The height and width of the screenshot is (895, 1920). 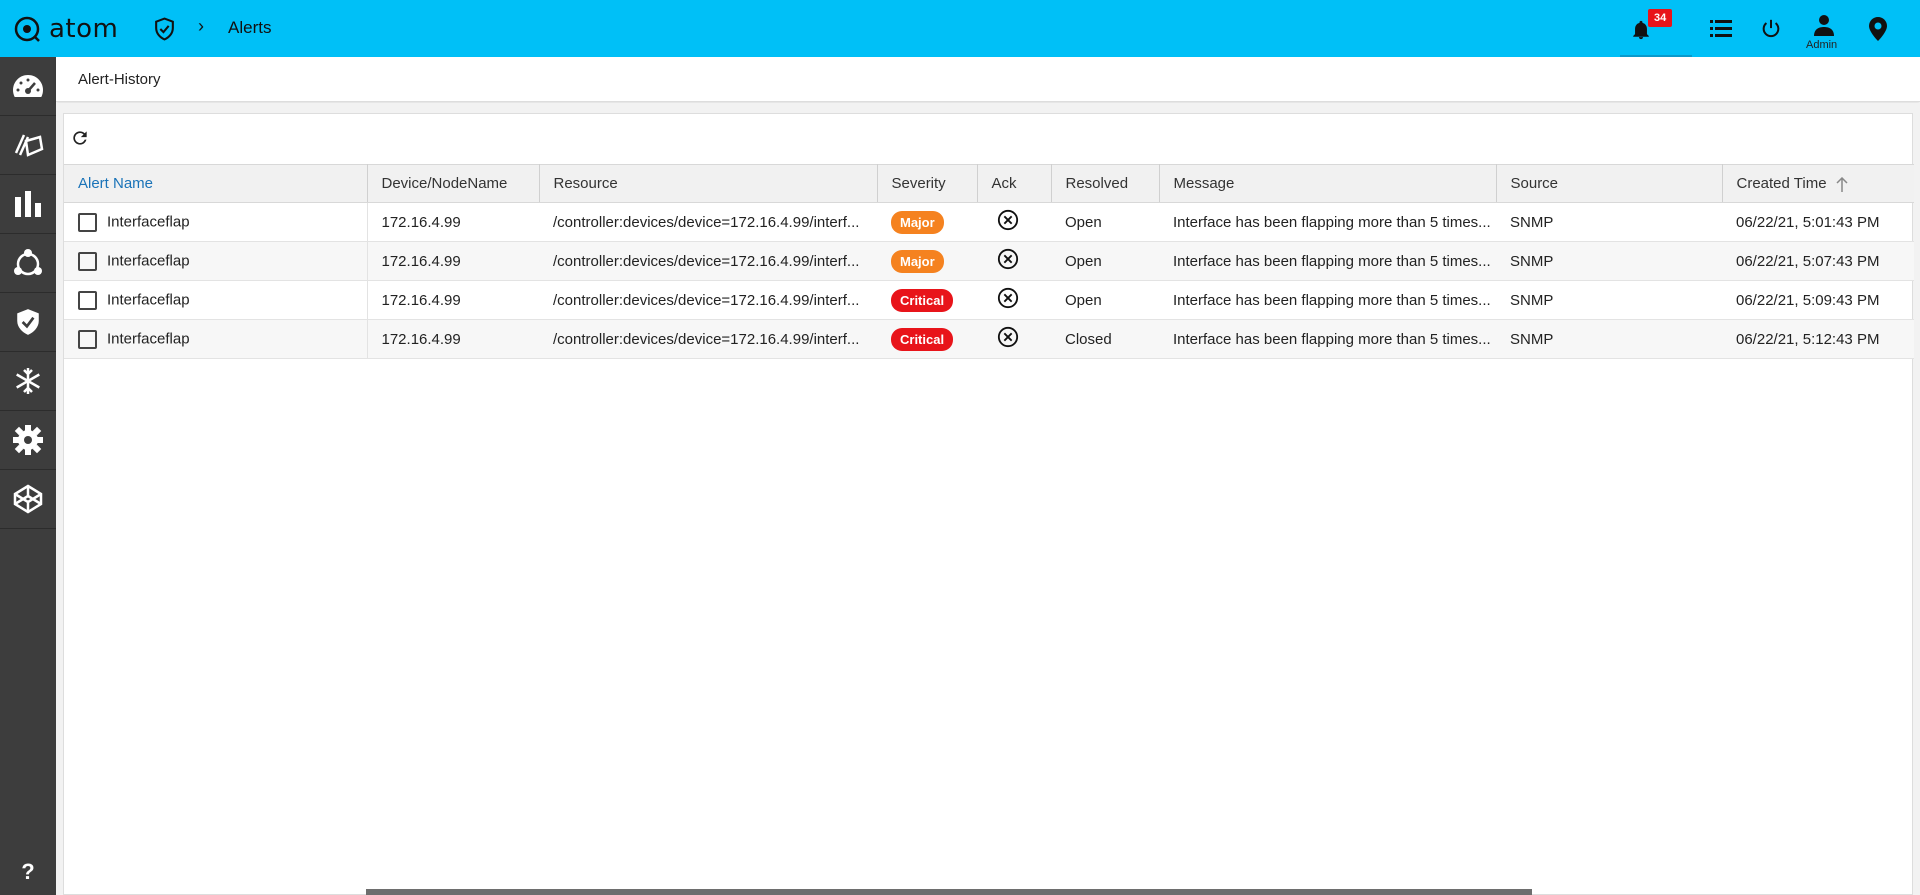 What do you see at coordinates (84, 29) in the screenshot?
I see `logo-text: atom` at bounding box center [84, 29].